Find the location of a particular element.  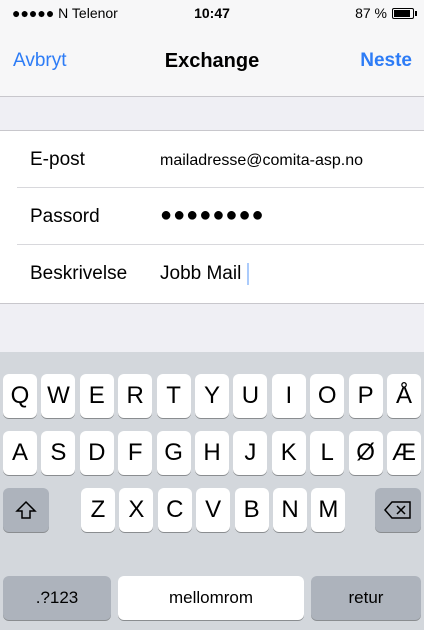

password-row: Passord ●●●●●●●● is located at coordinates (212, 216).